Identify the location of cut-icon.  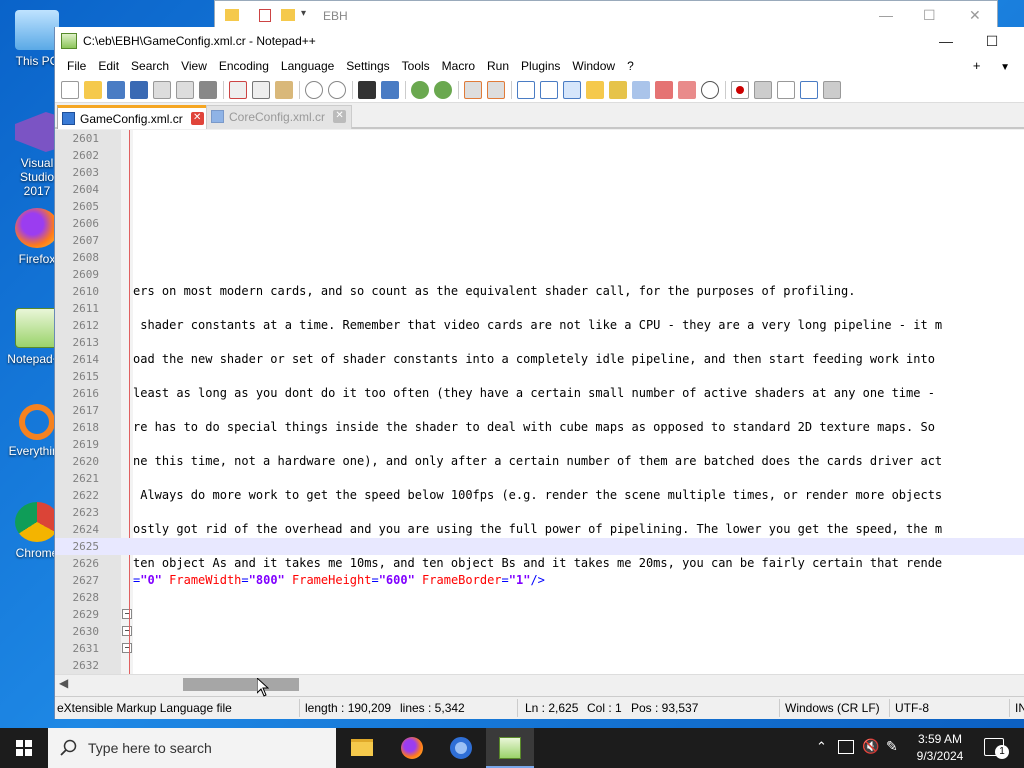
(238, 89).